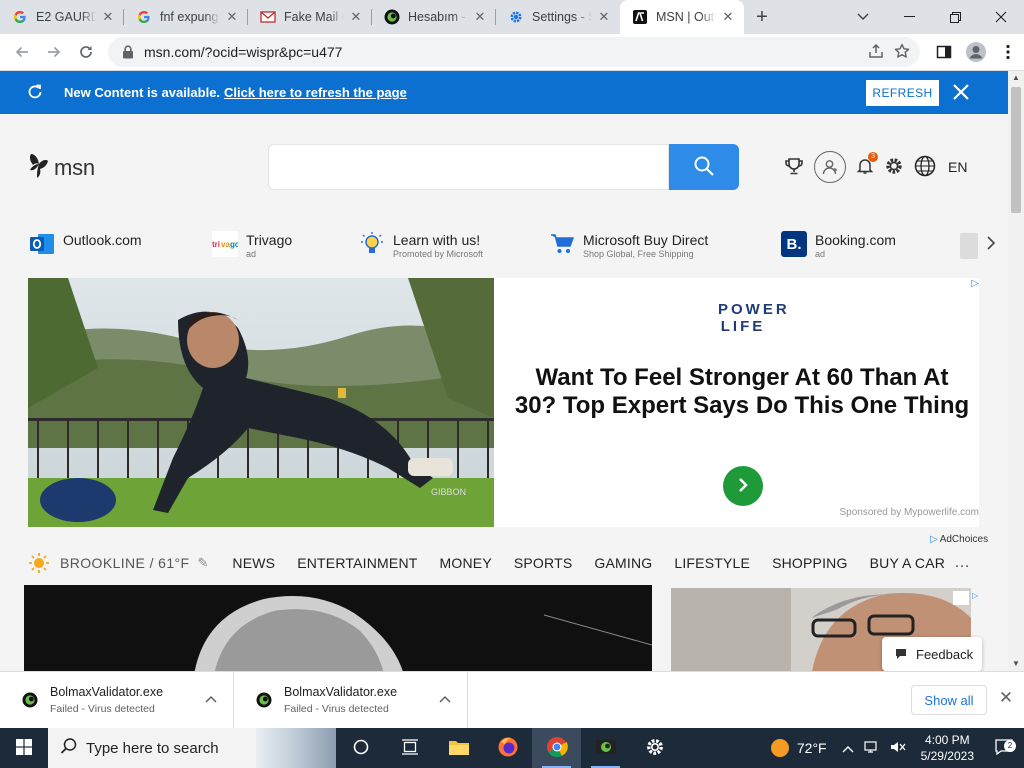 The height and width of the screenshot is (768, 1024). I want to click on quick-links-next-chevron-icon, so click(996, 246).